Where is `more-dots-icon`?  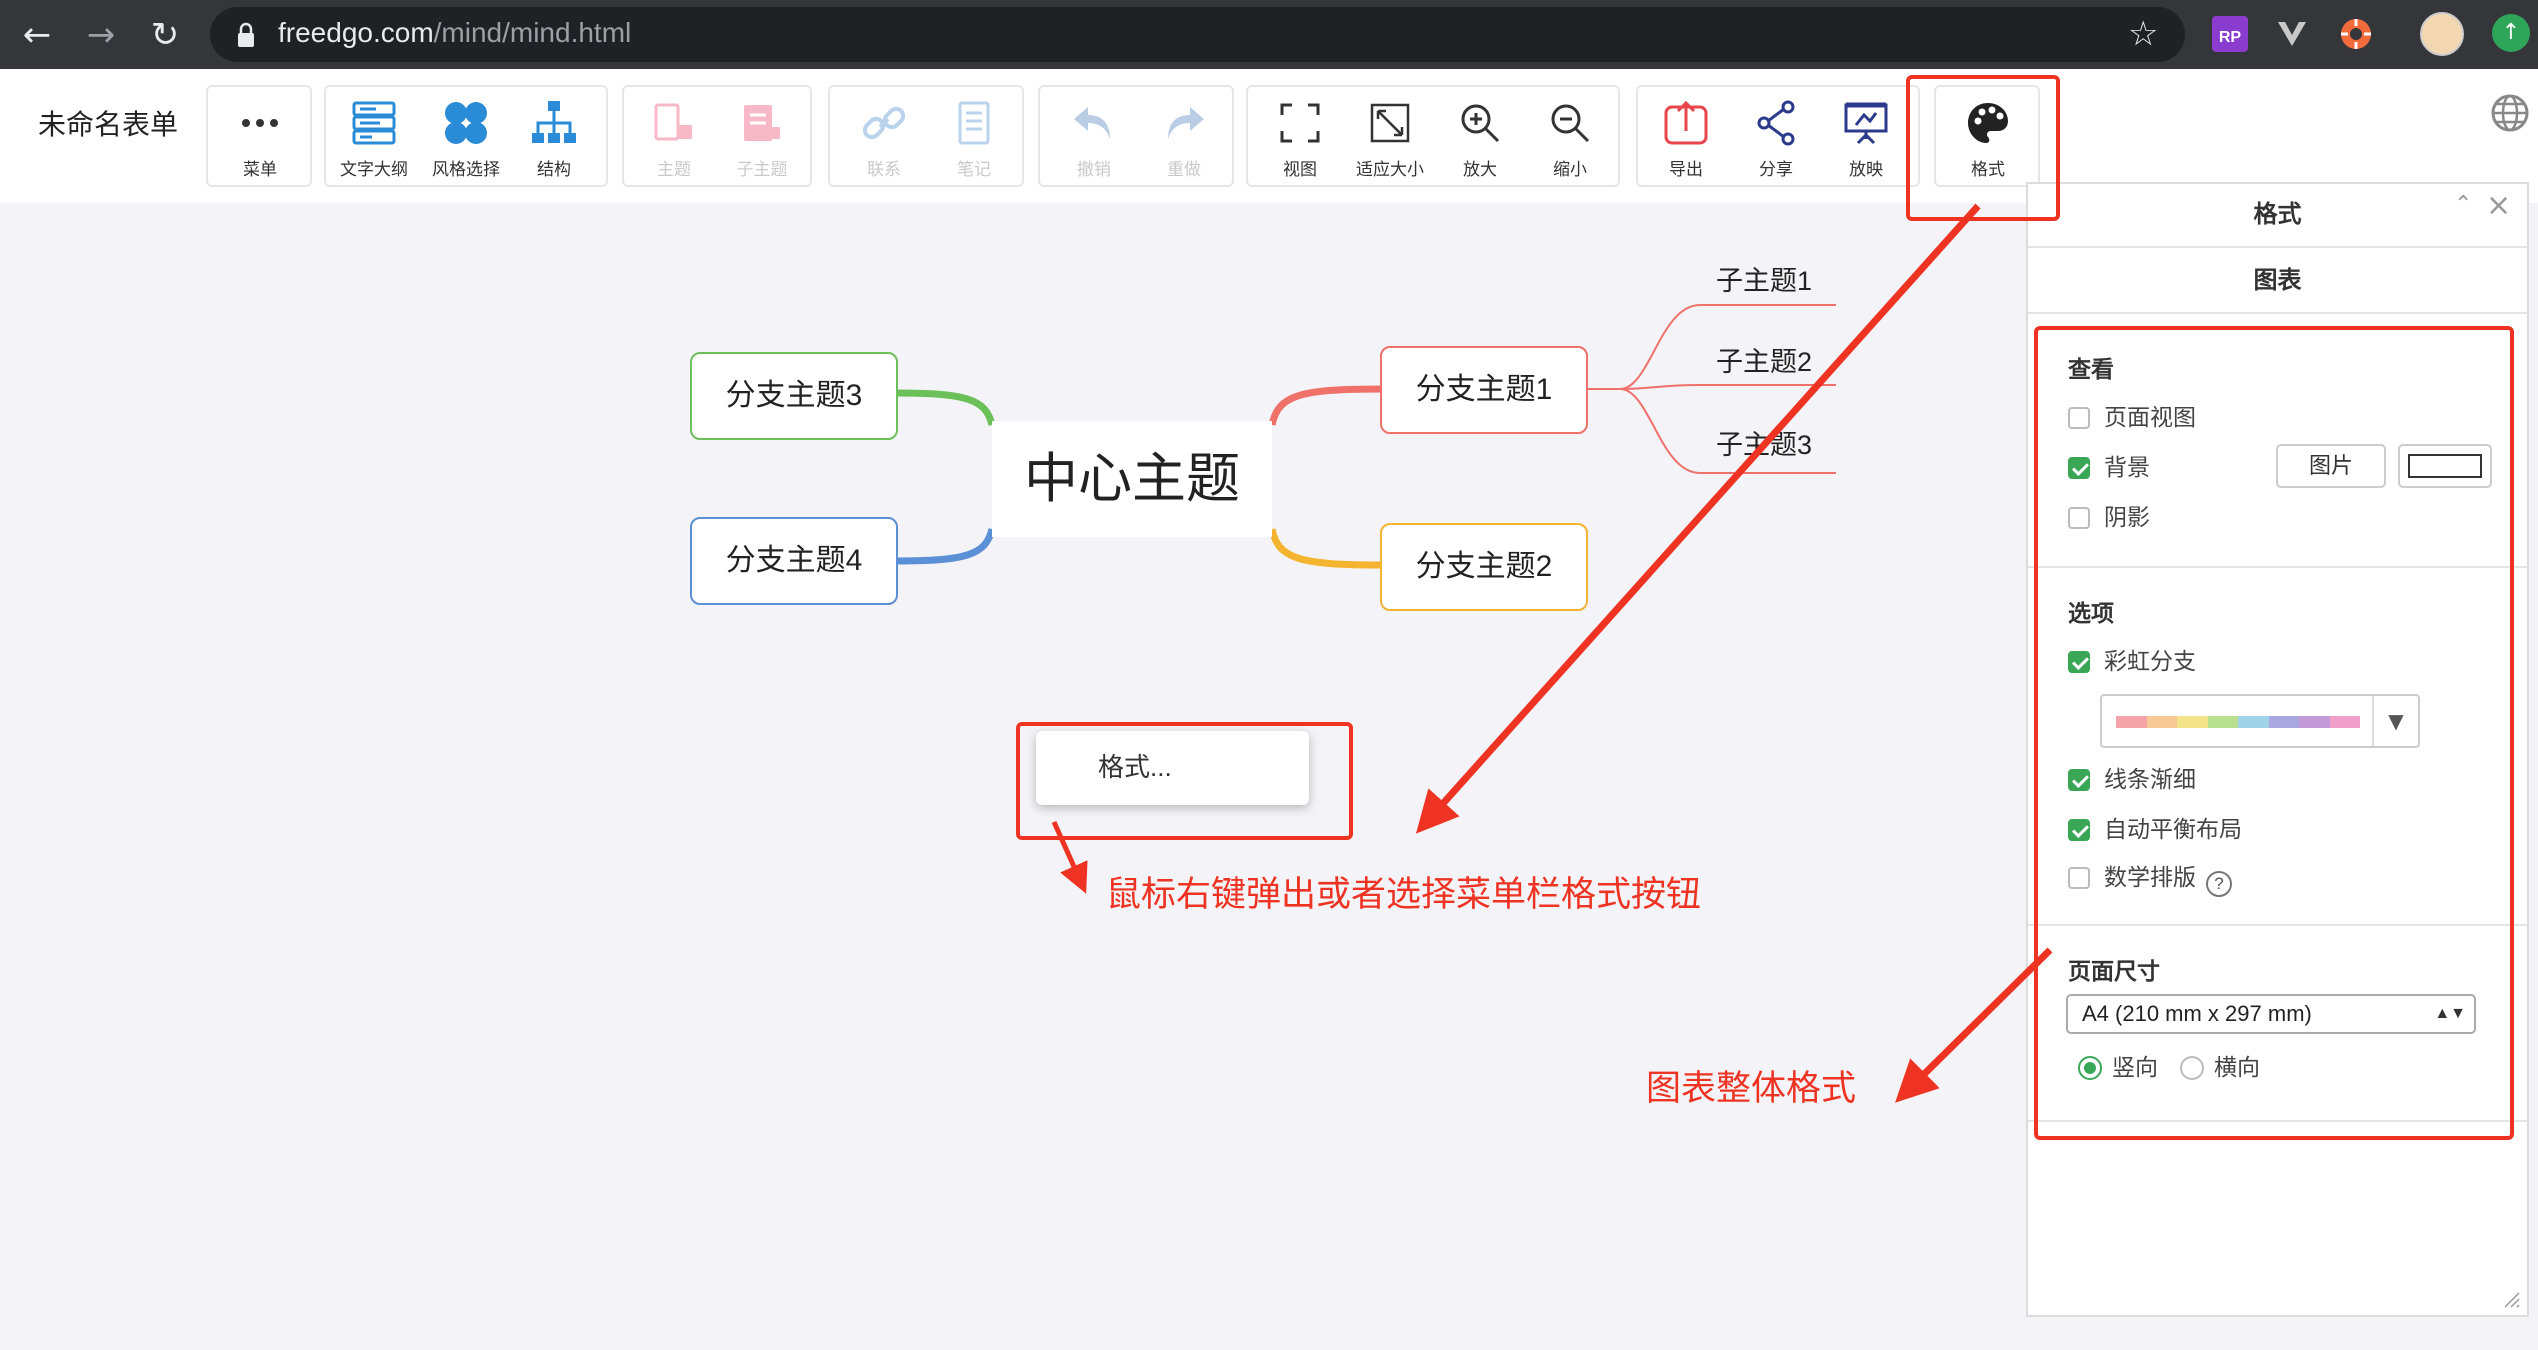
more-dots-icon is located at coordinates (260, 123).